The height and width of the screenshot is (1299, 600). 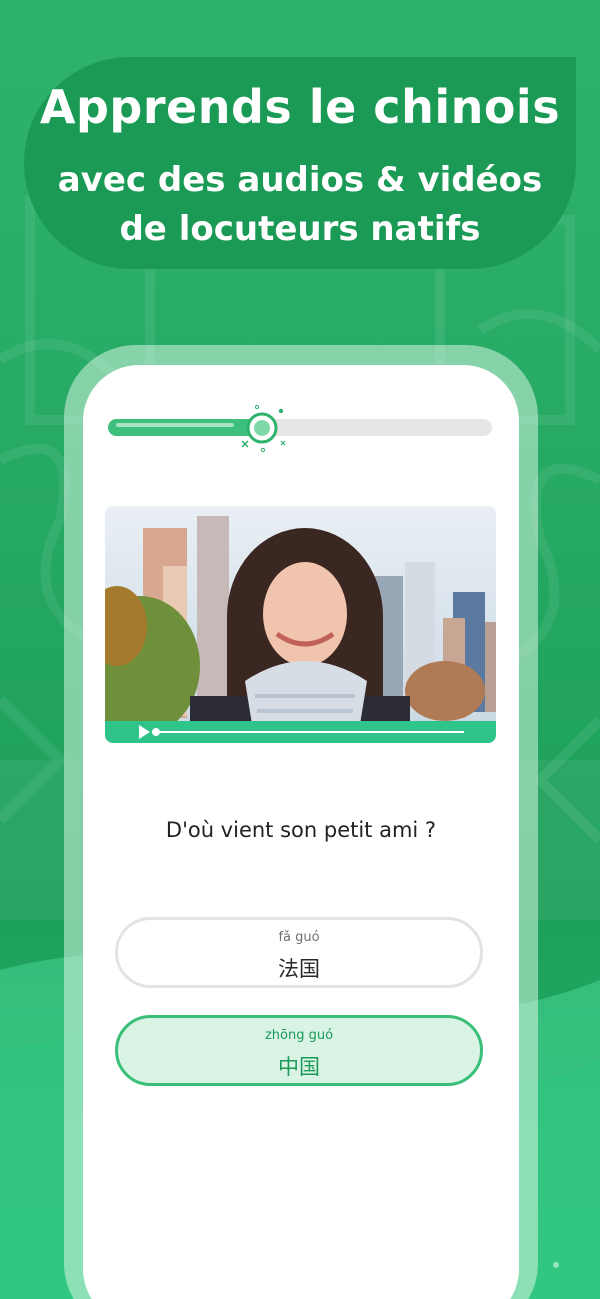 I want to click on question-text: D'où vient son petit ami ?, so click(x=301, y=830).